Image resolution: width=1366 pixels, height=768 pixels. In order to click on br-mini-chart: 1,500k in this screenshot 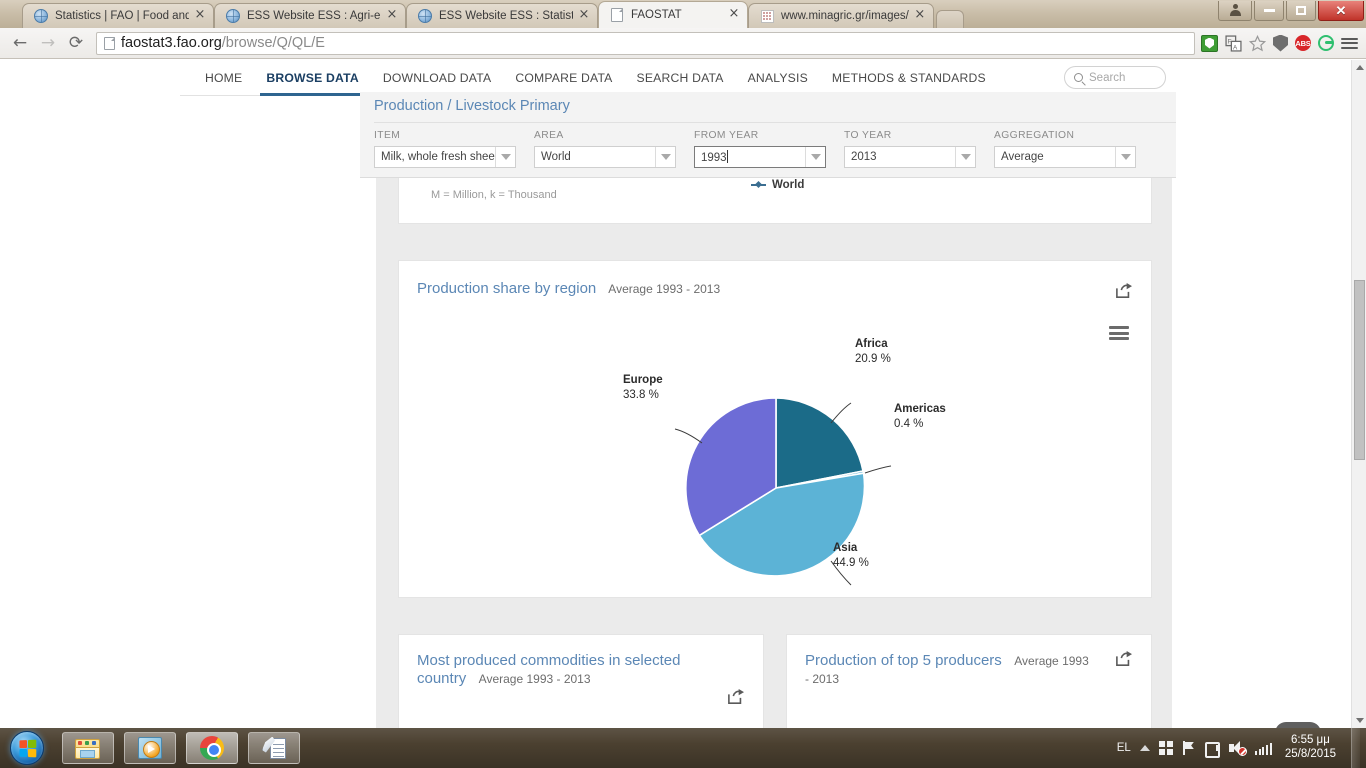, I will do `click(969, 681)`.